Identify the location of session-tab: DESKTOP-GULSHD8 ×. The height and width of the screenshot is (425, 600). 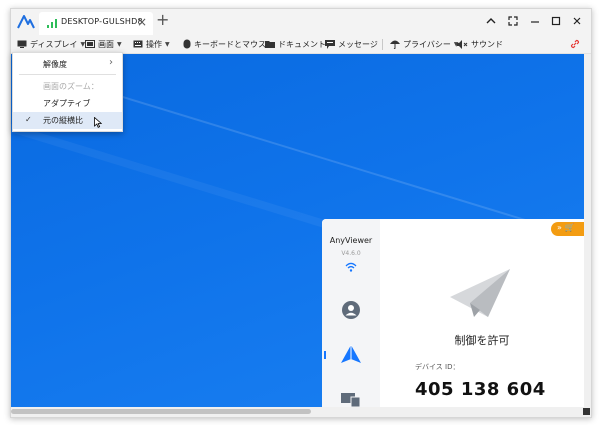
(96, 23).